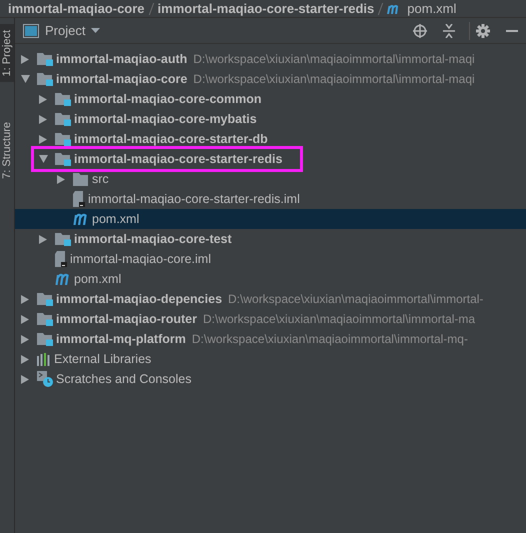 The image size is (526, 533). I want to click on tree-row: immortal-maqiao-core-starter-redis.iml, so click(270, 199).